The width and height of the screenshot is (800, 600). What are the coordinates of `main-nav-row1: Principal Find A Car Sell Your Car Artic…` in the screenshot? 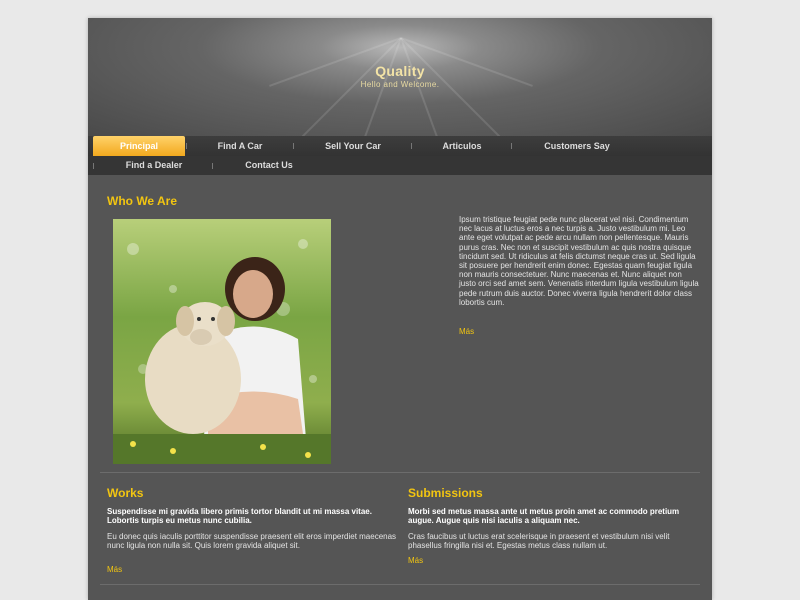 It's located at (400, 146).